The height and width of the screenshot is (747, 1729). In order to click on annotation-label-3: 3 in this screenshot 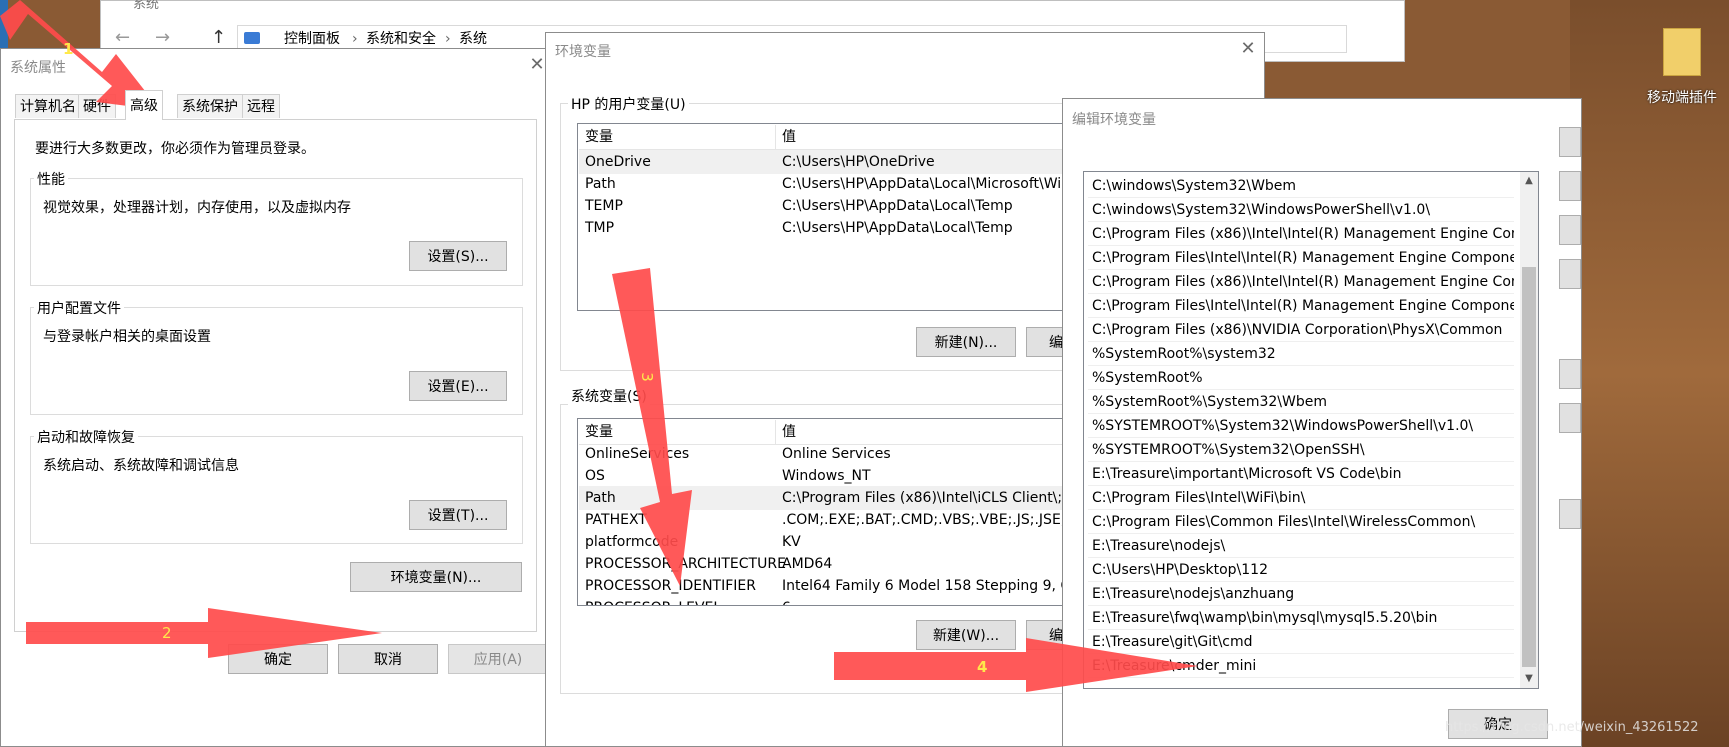, I will do `click(646, 377)`.